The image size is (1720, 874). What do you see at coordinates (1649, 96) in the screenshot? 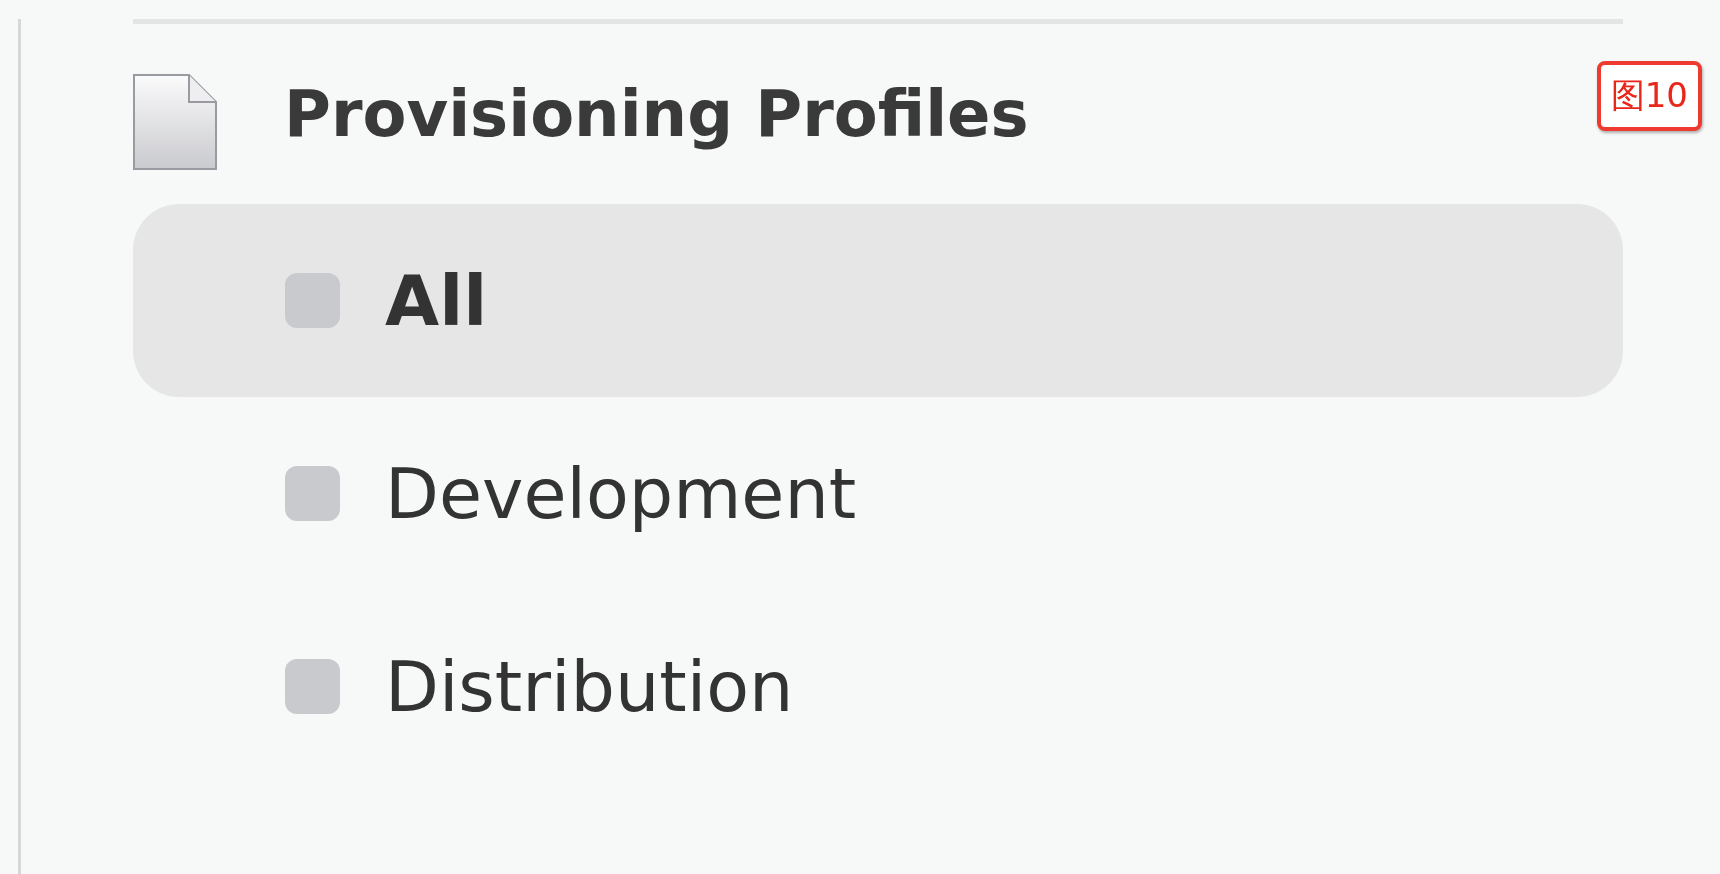
I see `figure-label: 图10` at bounding box center [1649, 96].